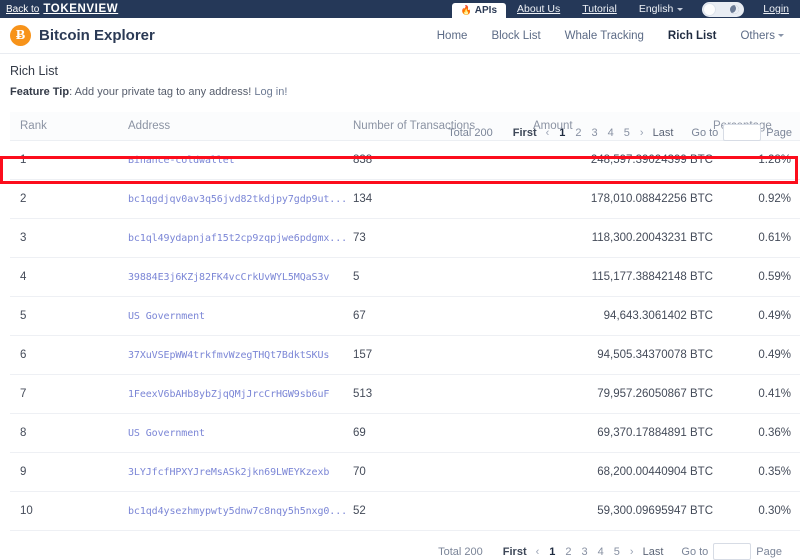  I want to click on cell-address: 3LYJfcfHPXYJreMsASk2jkn69LWEYKzexb, so click(240, 472).